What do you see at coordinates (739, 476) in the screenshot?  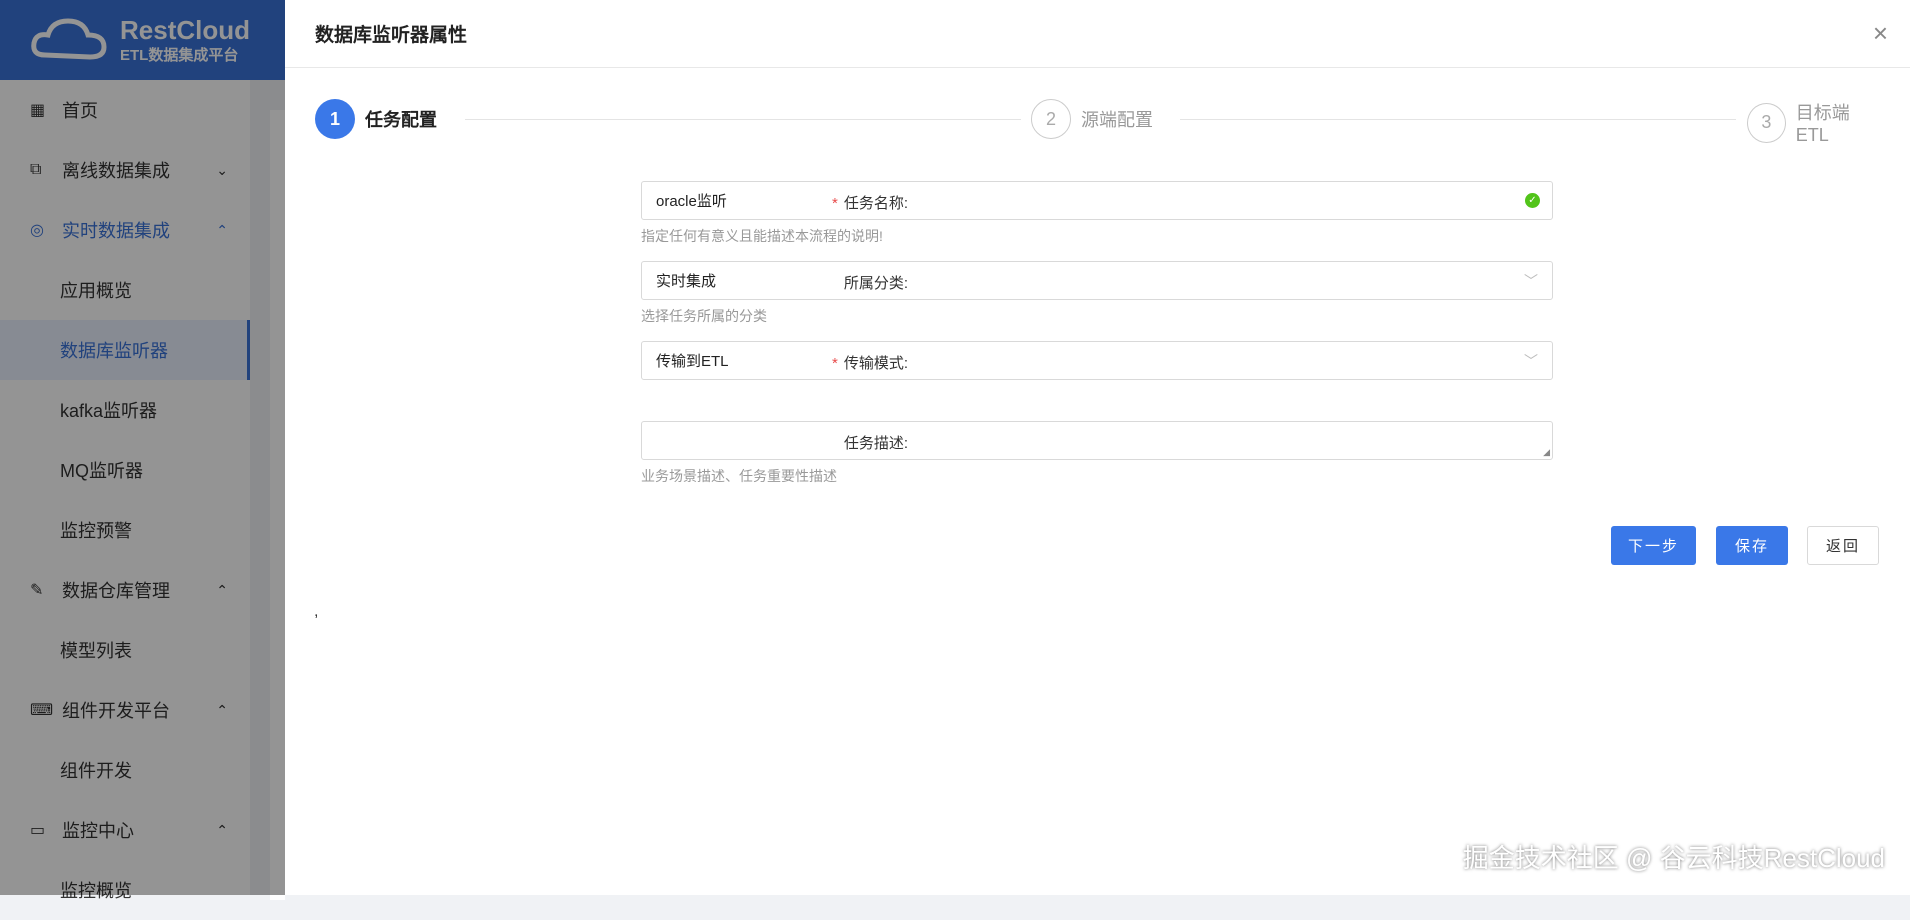 I see `description-hint: 业务场景描述、任务重要性描述` at bounding box center [739, 476].